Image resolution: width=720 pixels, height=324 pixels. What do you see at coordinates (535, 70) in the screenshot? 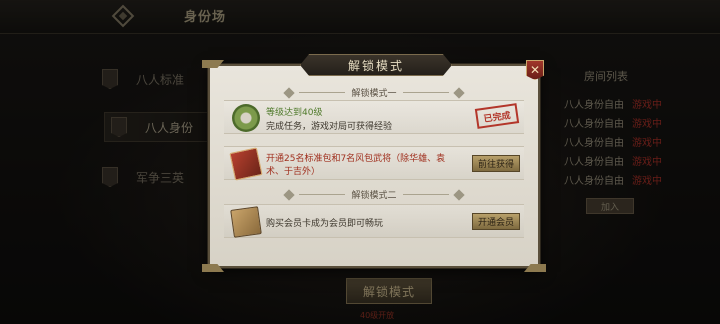
I see `close-icon: ✕` at bounding box center [535, 70].